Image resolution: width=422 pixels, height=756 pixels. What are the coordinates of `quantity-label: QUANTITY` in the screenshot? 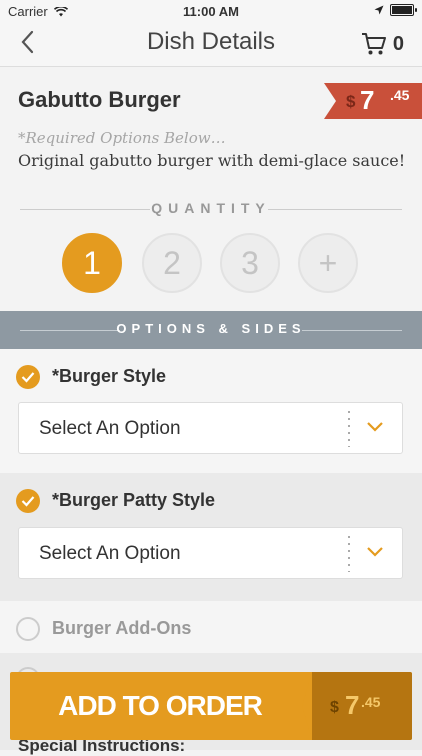 It's located at (211, 208).